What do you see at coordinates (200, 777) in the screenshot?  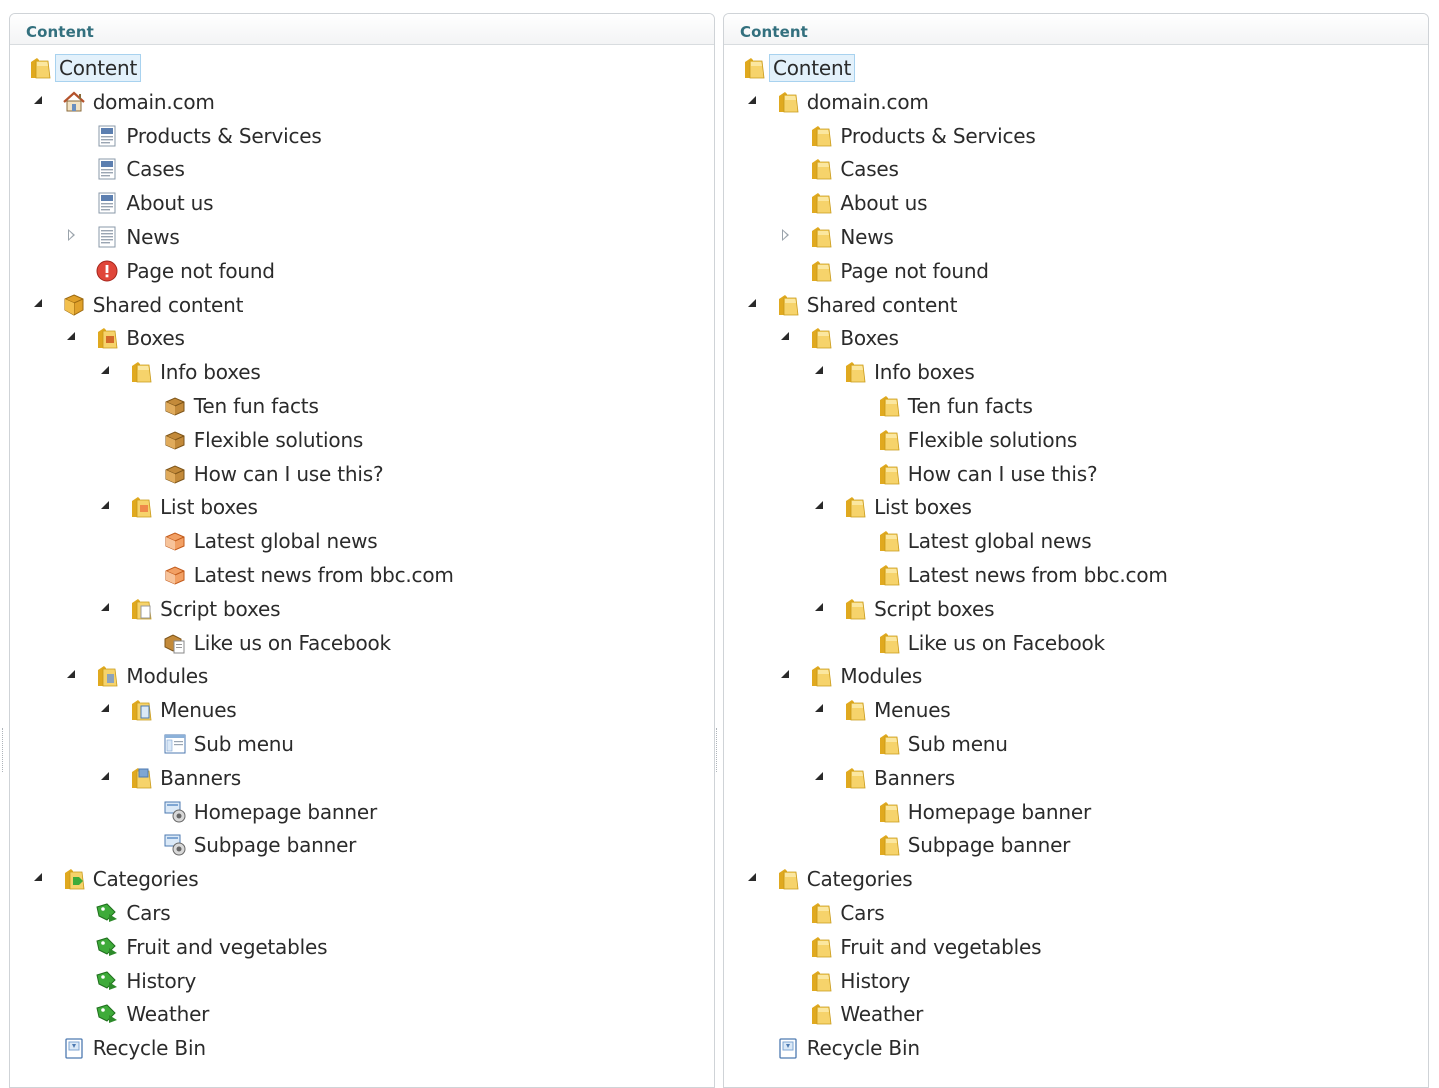 I see `tree-node-label: Banners` at bounding box center [200, 777].